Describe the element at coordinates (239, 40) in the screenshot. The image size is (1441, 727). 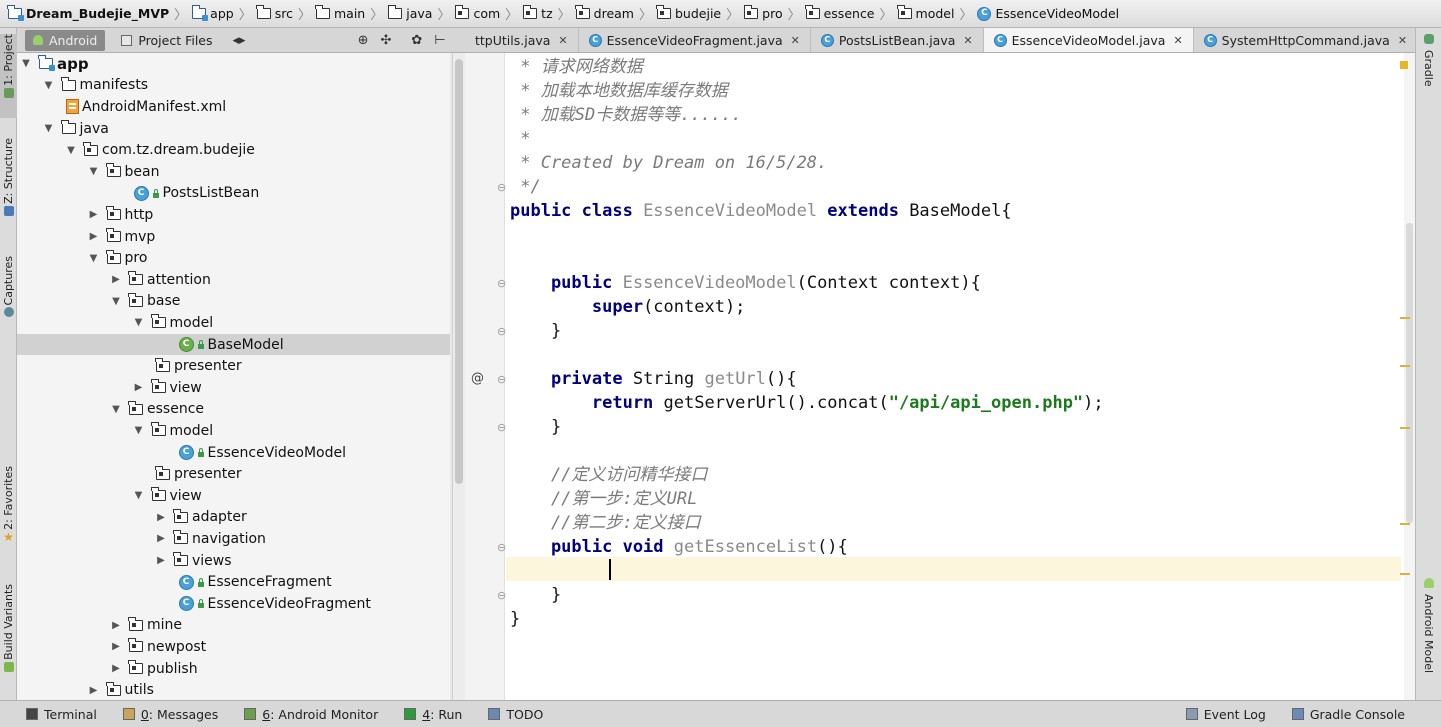
I see `view-switch-arrows-icon: ◂▸` at that location.